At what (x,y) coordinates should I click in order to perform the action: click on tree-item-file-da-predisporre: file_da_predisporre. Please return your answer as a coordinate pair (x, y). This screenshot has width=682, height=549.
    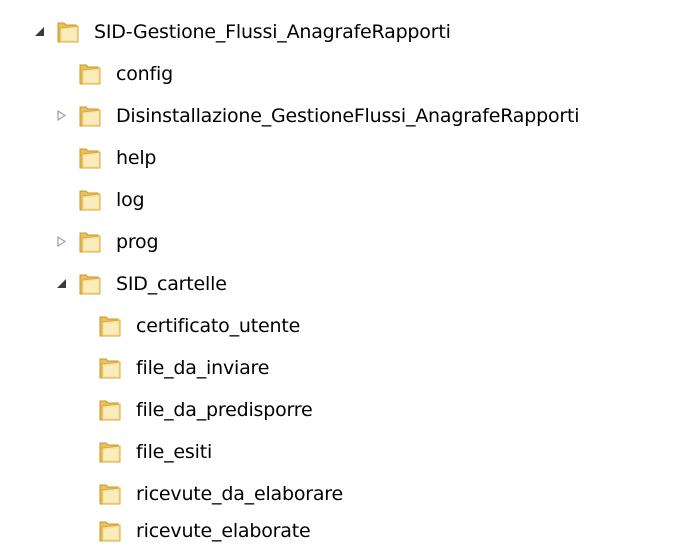
    Looking at the image, I should click on (341, 410).